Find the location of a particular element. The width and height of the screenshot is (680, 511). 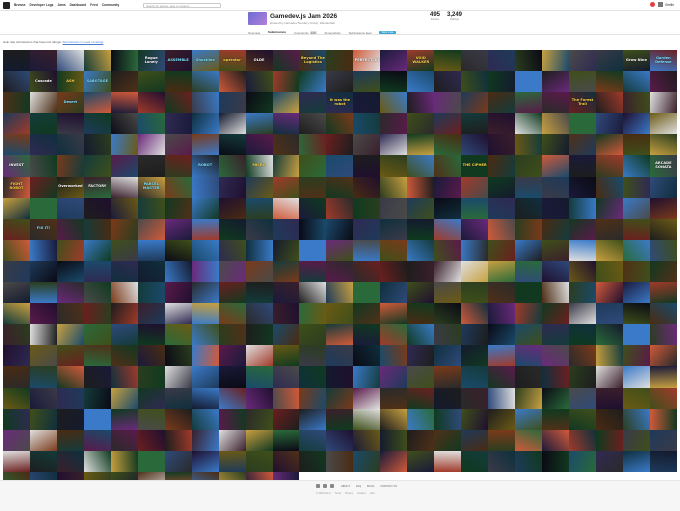

youtube-icon is located at coordinates (332, 486).